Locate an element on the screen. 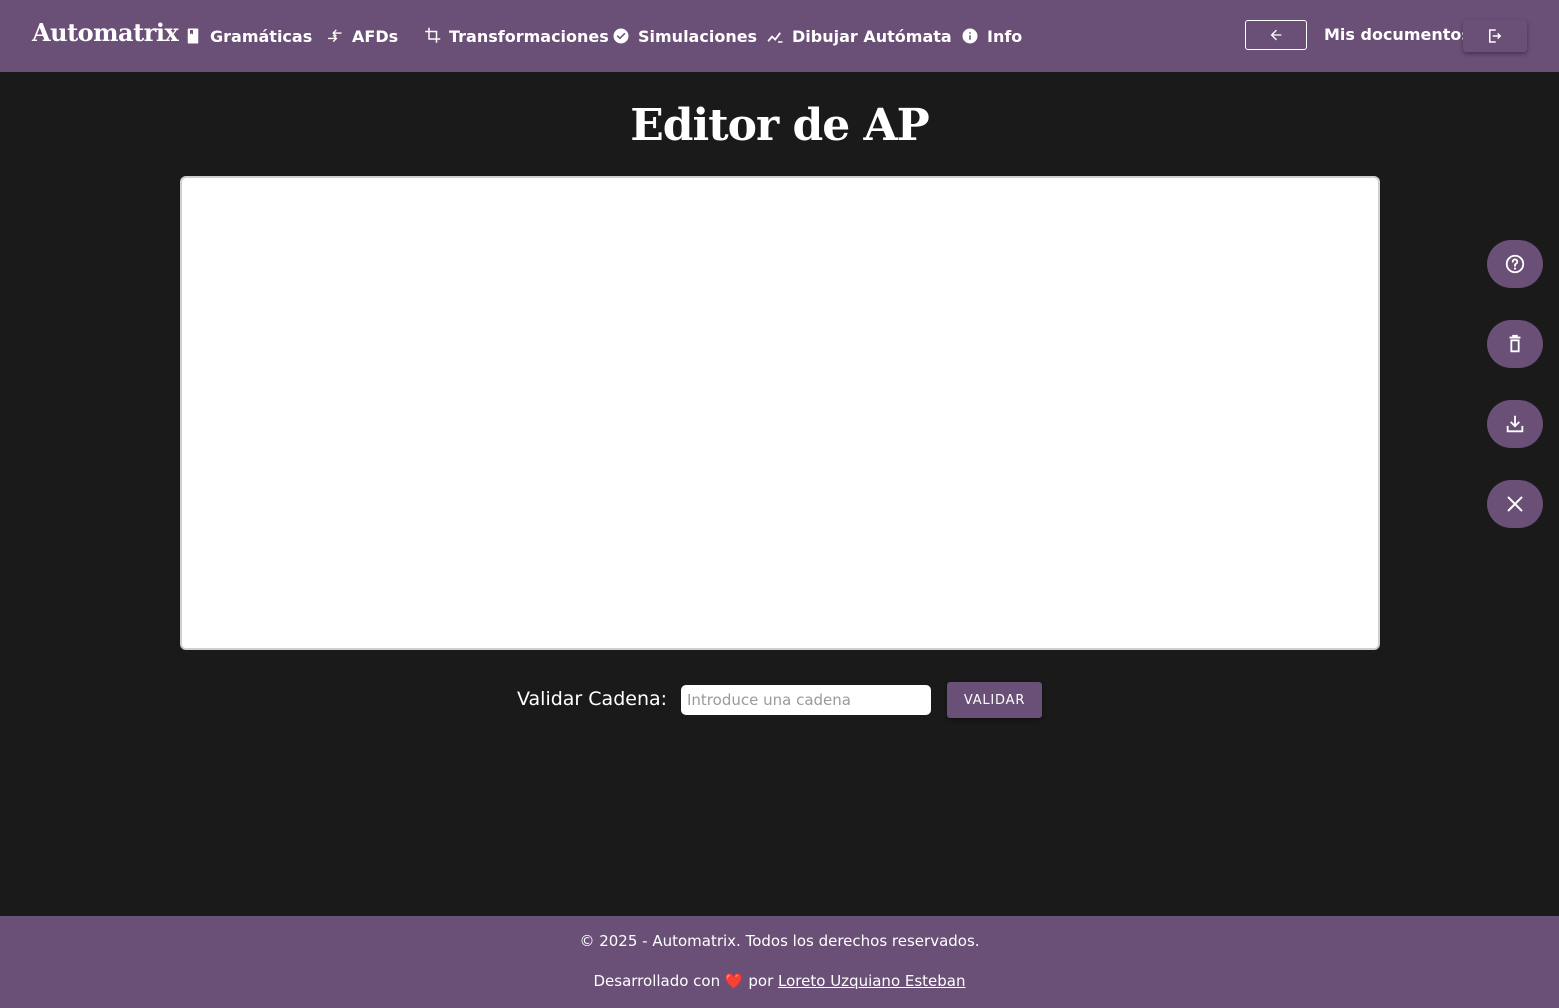 The image size is (1559, 1008). nav-label: Dibujar Autómata is located at coordinates (872, 36).